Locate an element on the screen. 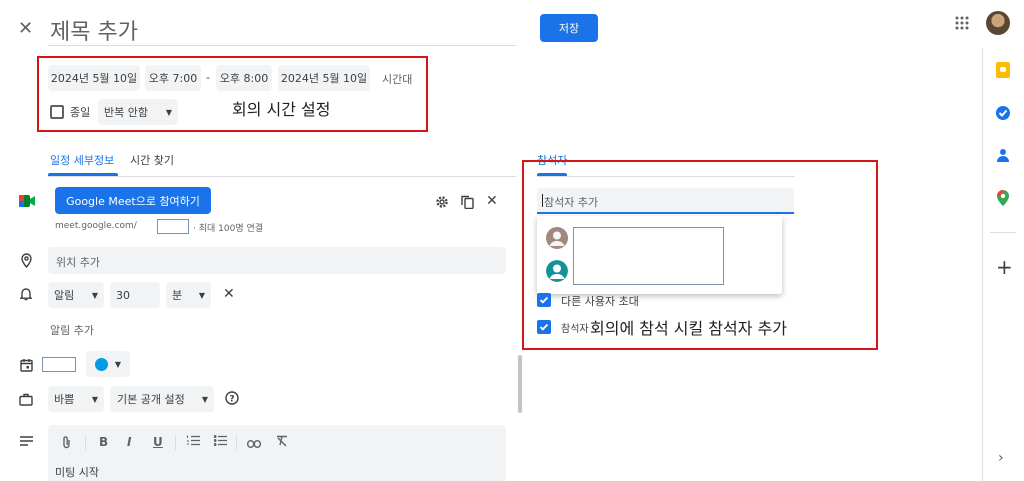 This screenshot has height=481, width=1024. remove-notification-icon: ✕ is located at coordinates (229, 294).